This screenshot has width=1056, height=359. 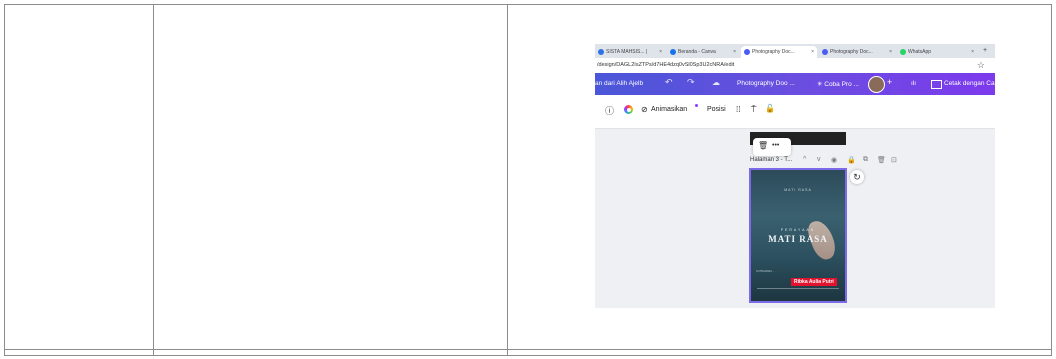 I want to click on undo-icon: ↶, so click(x=669, y=82).